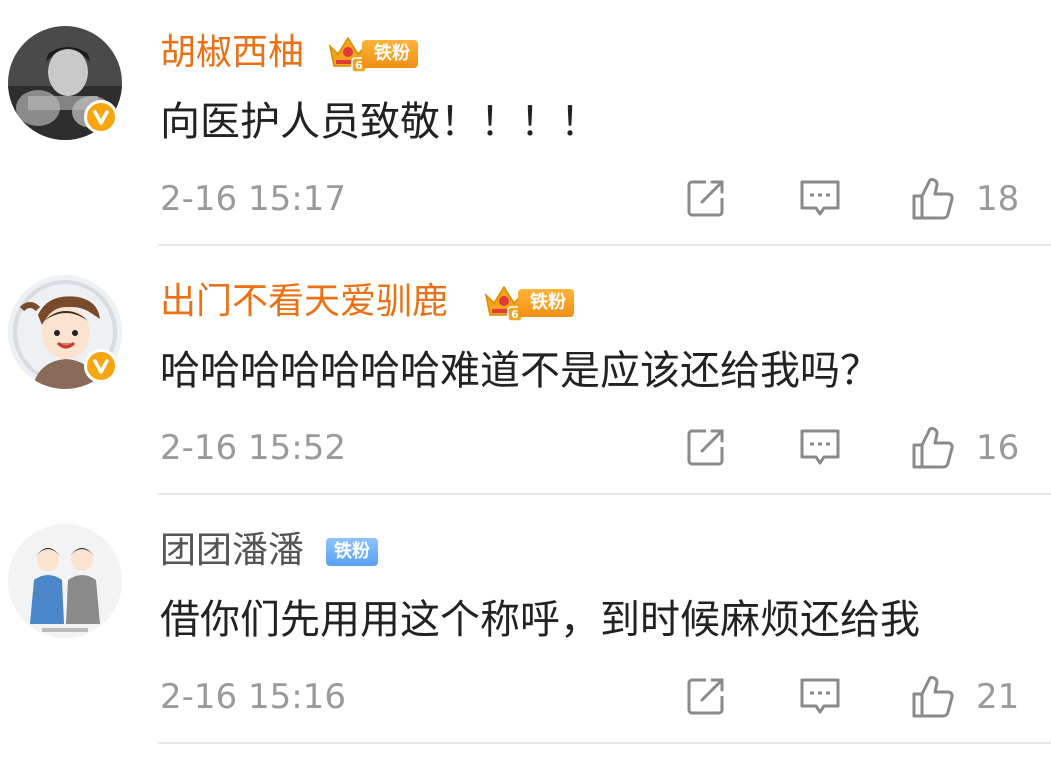 This screenshot has width=1051, height=760. What do you see at coordinates (253, 697) in the screenshot?
I see `comment-time: 2-16 15:16` at bounding box center [253, 697].